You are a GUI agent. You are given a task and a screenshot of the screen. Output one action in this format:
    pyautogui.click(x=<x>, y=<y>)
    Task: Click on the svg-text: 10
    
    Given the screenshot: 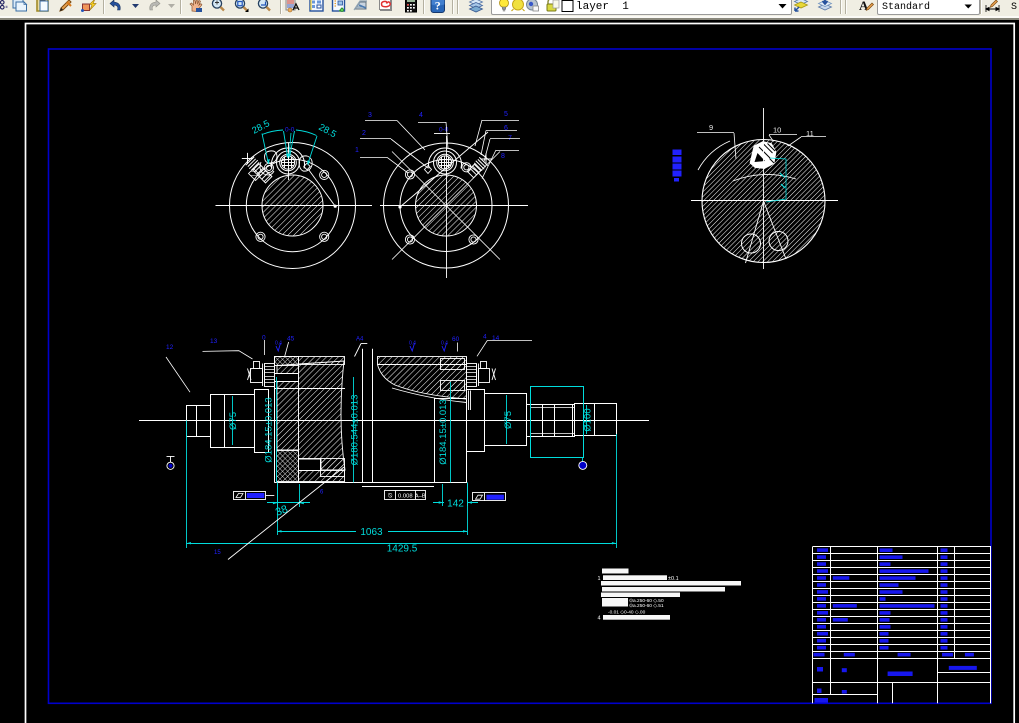 What is the action you would take?
    pyautogui.click(x=777, y=130)
    